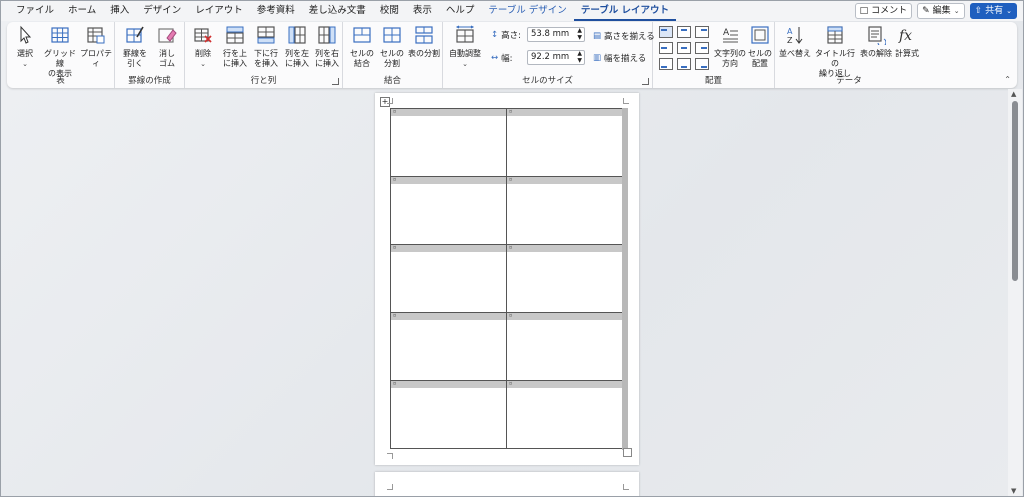  Describe the element at coordinates (905, 36) in the screenshot. I see `fx-icon: fx` at that location.